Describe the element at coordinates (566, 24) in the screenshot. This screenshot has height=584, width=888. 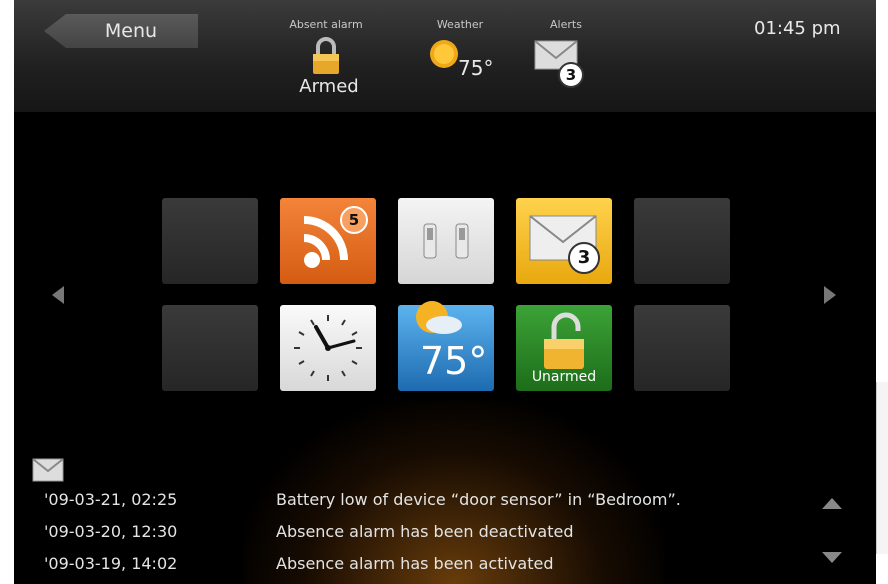
I see `alerts-label: Alerts` at that location.